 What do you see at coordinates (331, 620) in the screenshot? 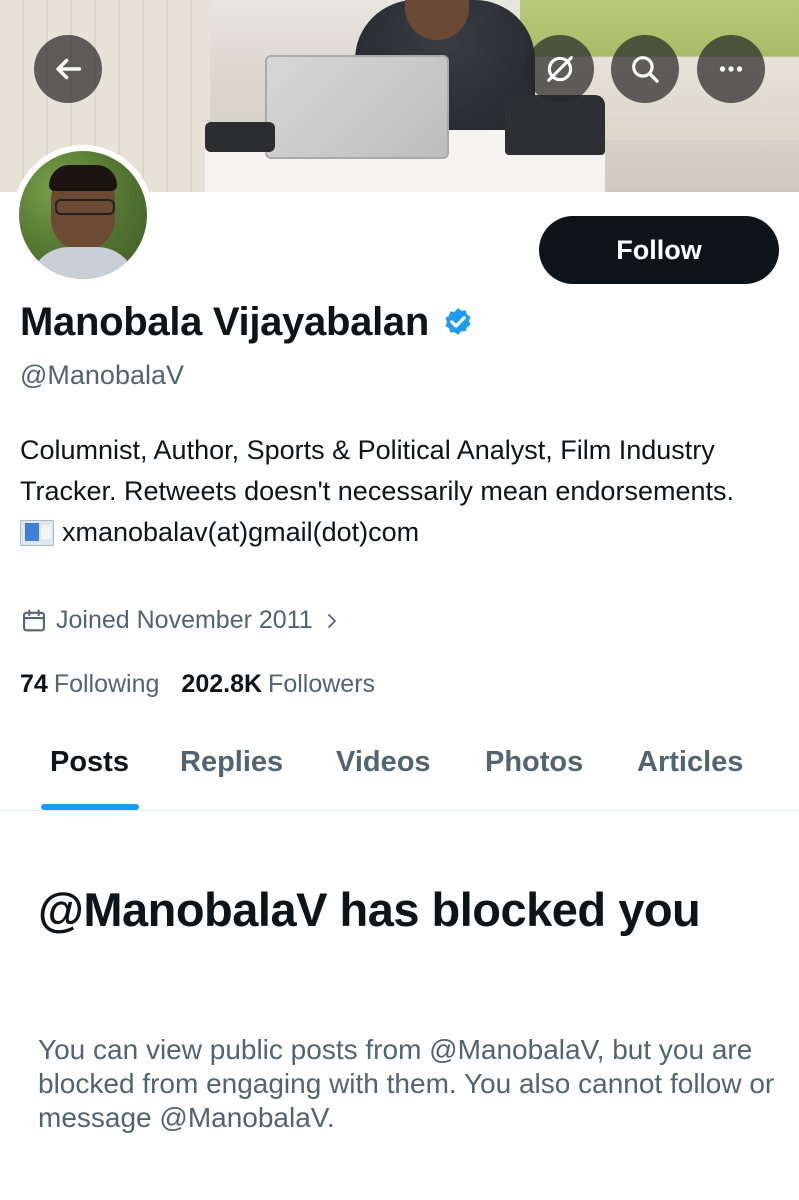
I see `chevron-right-icon` at bounding box center [331, 620].